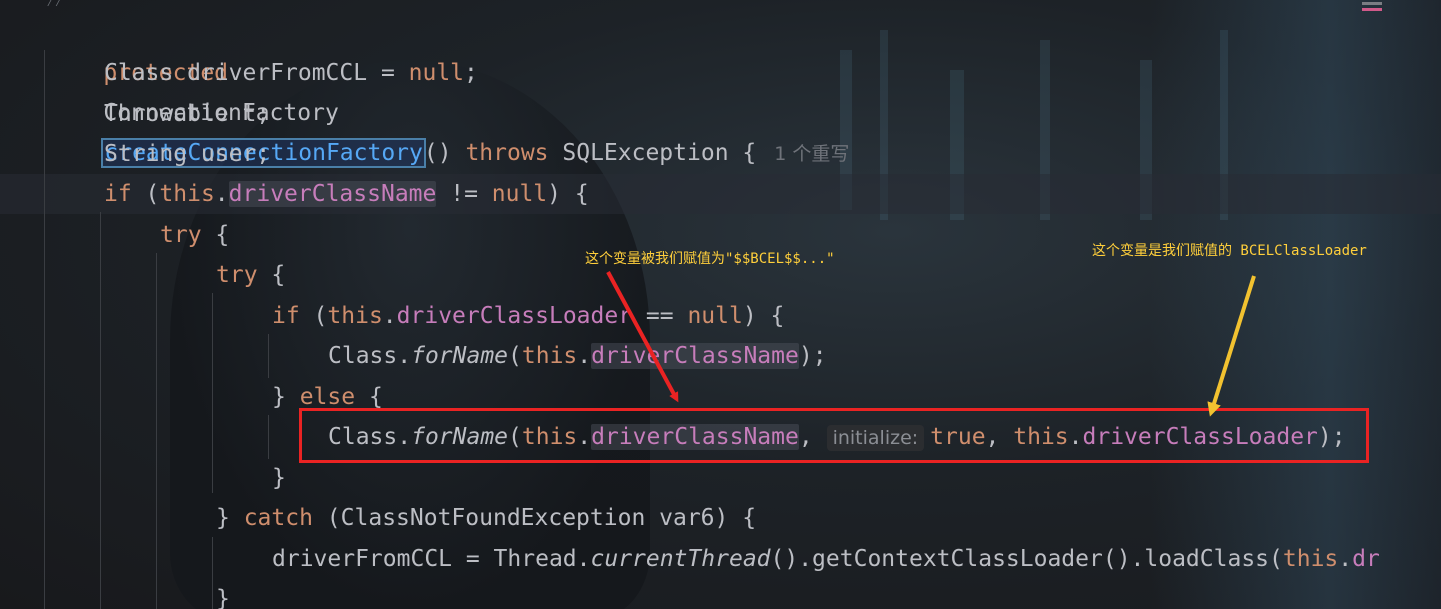  What do you see at coordinates (642, 337) in the screenshot?
I see `left-arrow-icon` at bounding box center [642, 337].